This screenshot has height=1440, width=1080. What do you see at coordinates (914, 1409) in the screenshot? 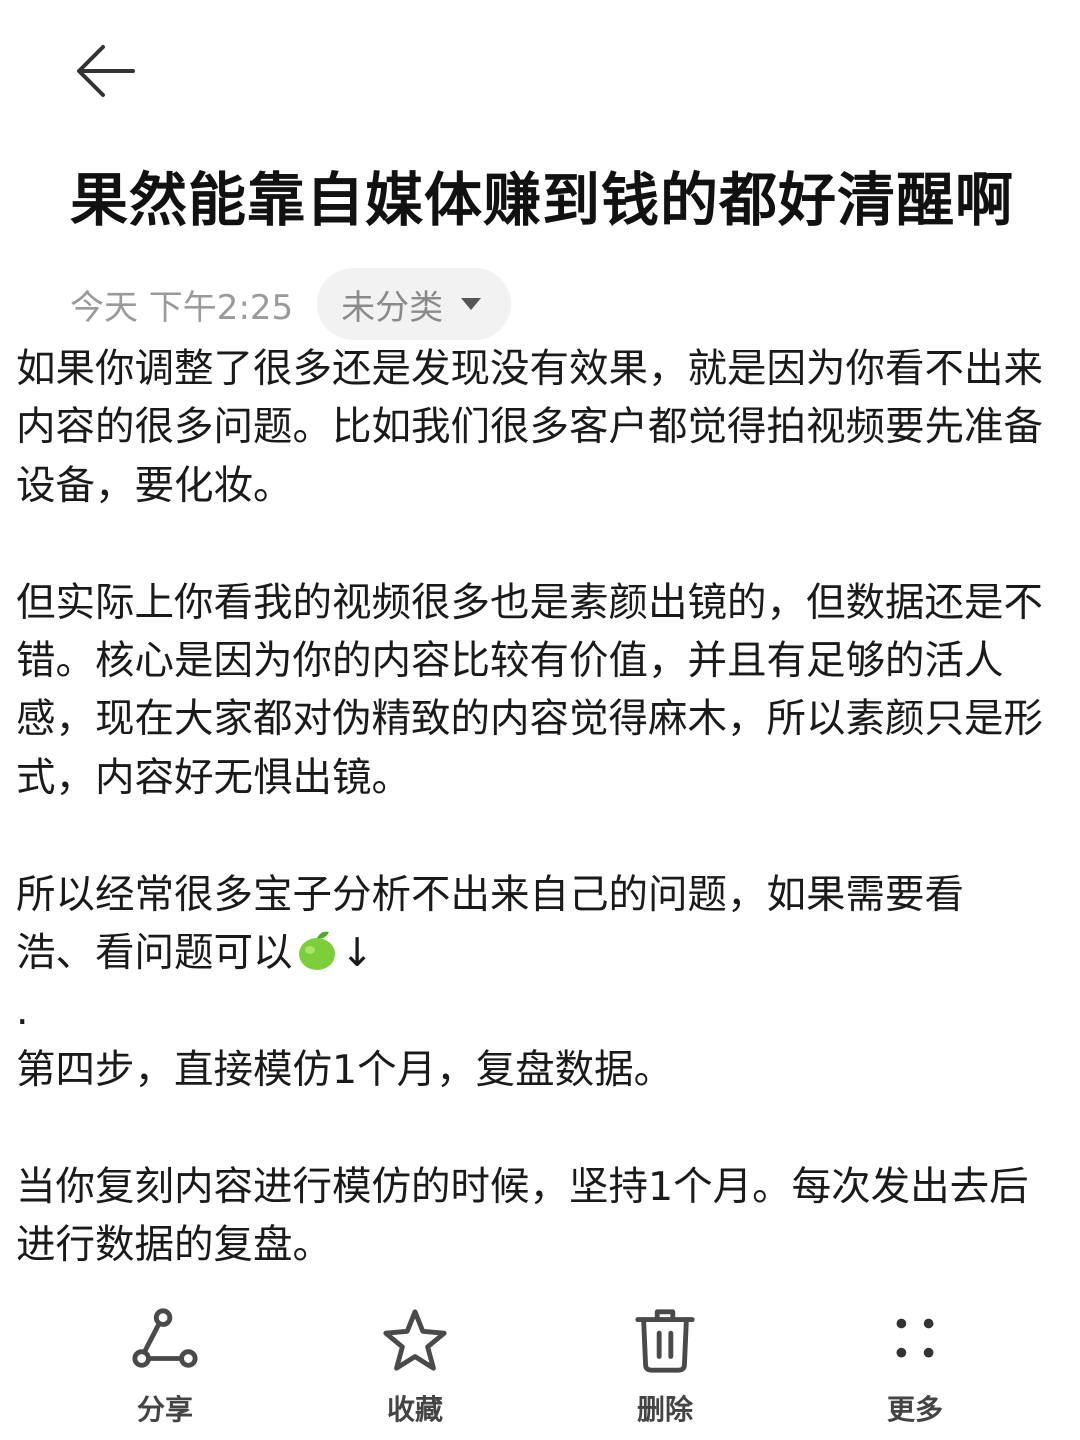
I see `more-label: 更多` at bounding box center [914, 1409].